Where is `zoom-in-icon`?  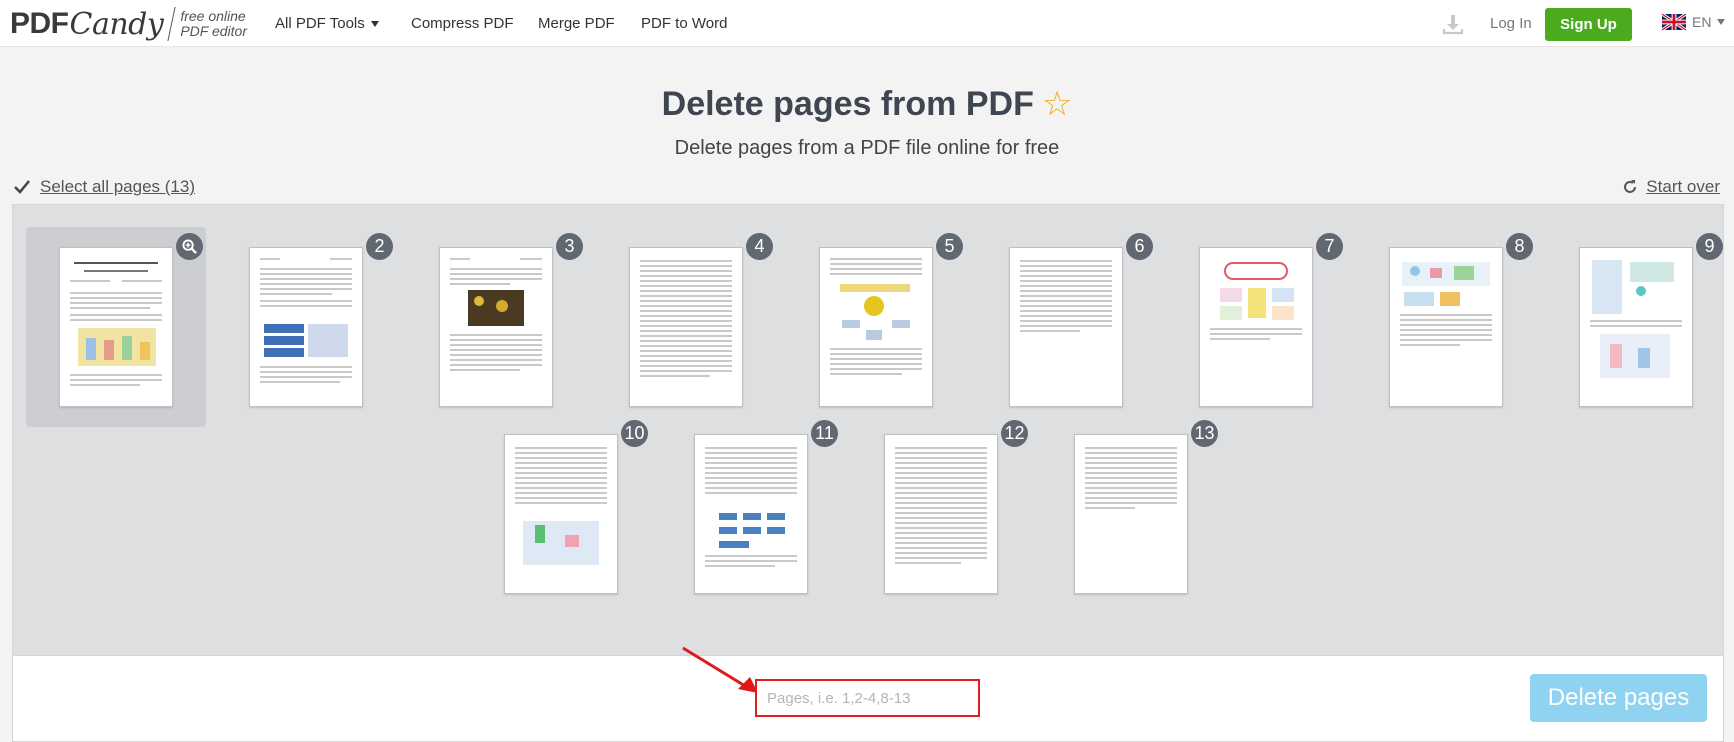 zoom-in-icon is located at coordinates (189, 246).